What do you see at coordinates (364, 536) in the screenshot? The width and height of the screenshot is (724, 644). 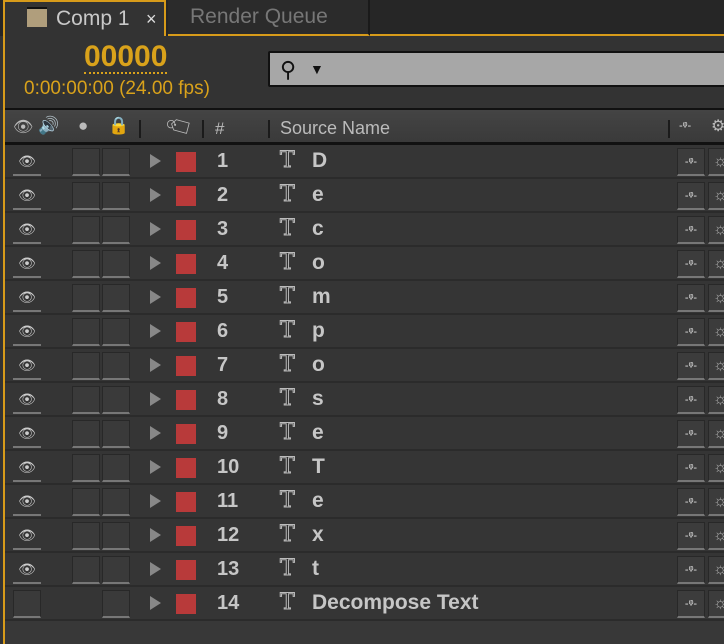 I see `layer-row: 👁 12 Tx -ᵠ- ☼` at bounding box center [364, 536].